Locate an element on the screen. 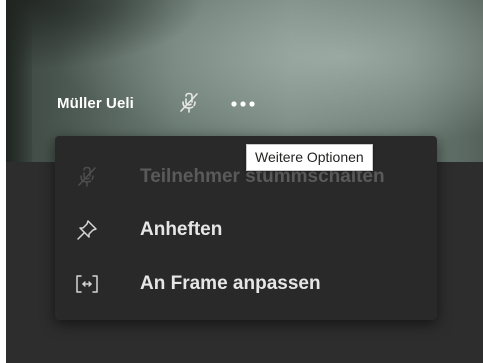 This screenshot has height=363, width=483. more-options-tooltip: Weitere Optionen is located at coordinates (309, 157).